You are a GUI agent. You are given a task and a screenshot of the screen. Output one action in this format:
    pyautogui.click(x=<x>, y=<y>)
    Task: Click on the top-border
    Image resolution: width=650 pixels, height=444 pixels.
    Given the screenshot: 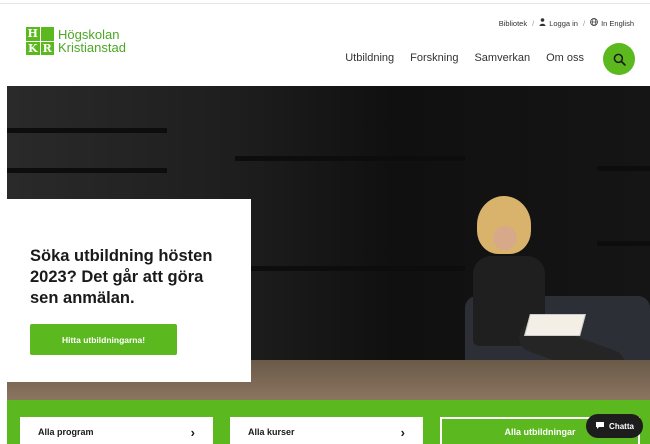 What is the action you would take?
    pyautogui.click(x=325, y=2)
    